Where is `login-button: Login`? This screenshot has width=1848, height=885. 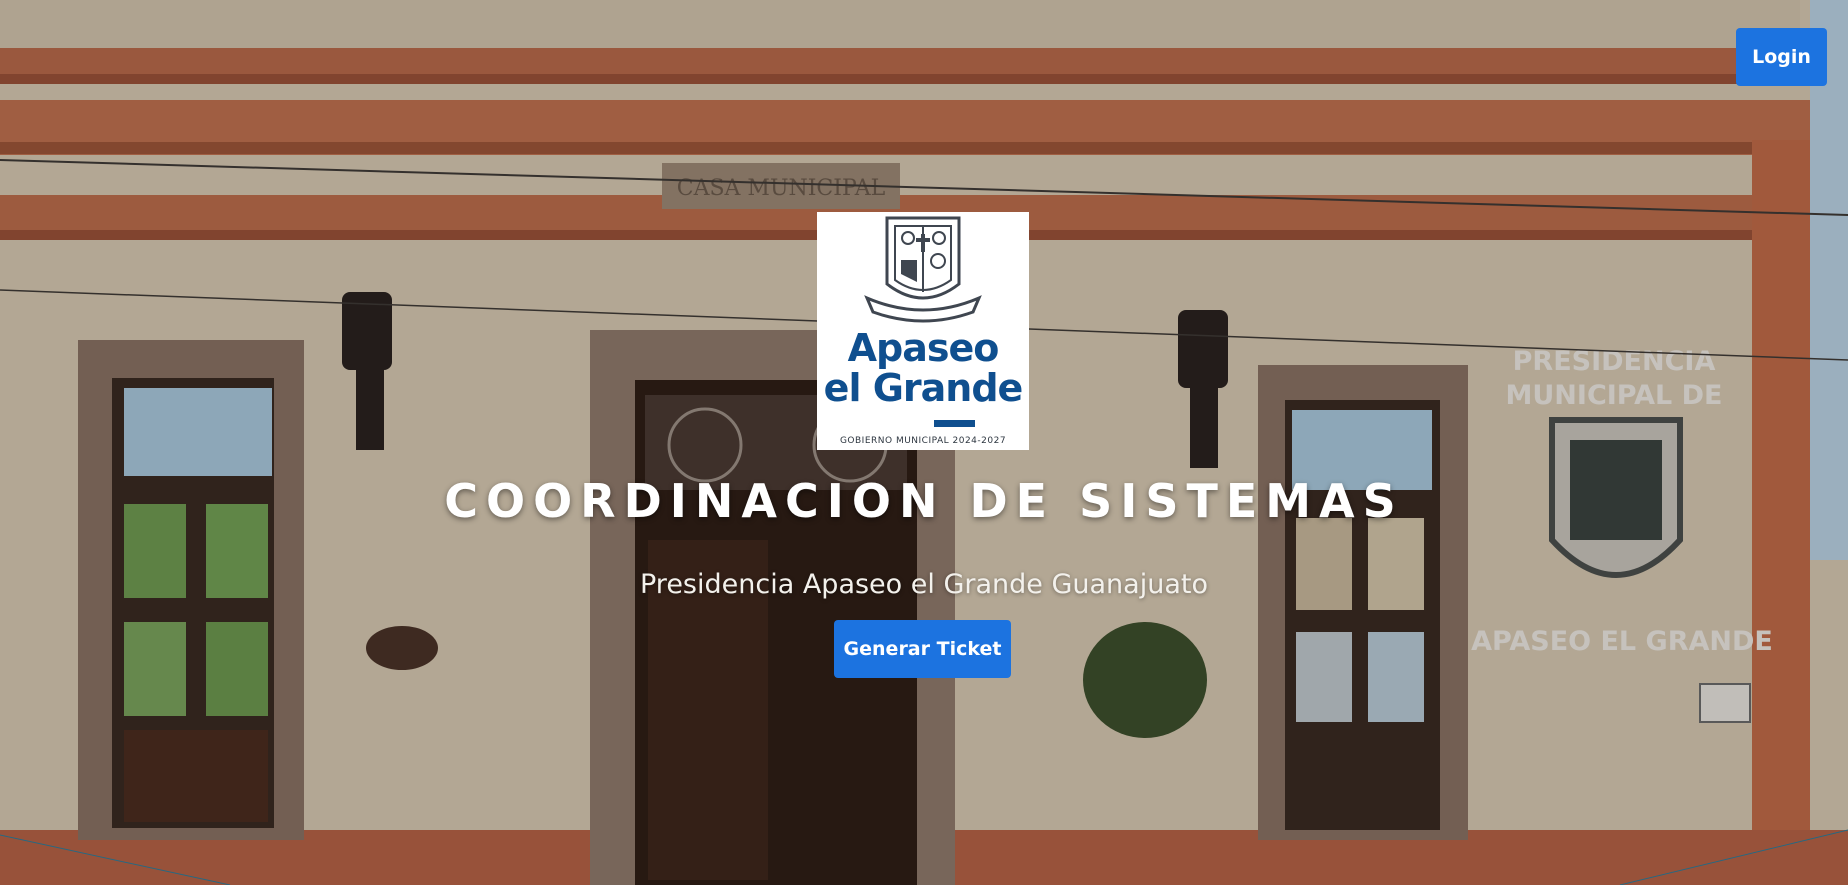 login-button: Login is located at coordinates (1781, 57).